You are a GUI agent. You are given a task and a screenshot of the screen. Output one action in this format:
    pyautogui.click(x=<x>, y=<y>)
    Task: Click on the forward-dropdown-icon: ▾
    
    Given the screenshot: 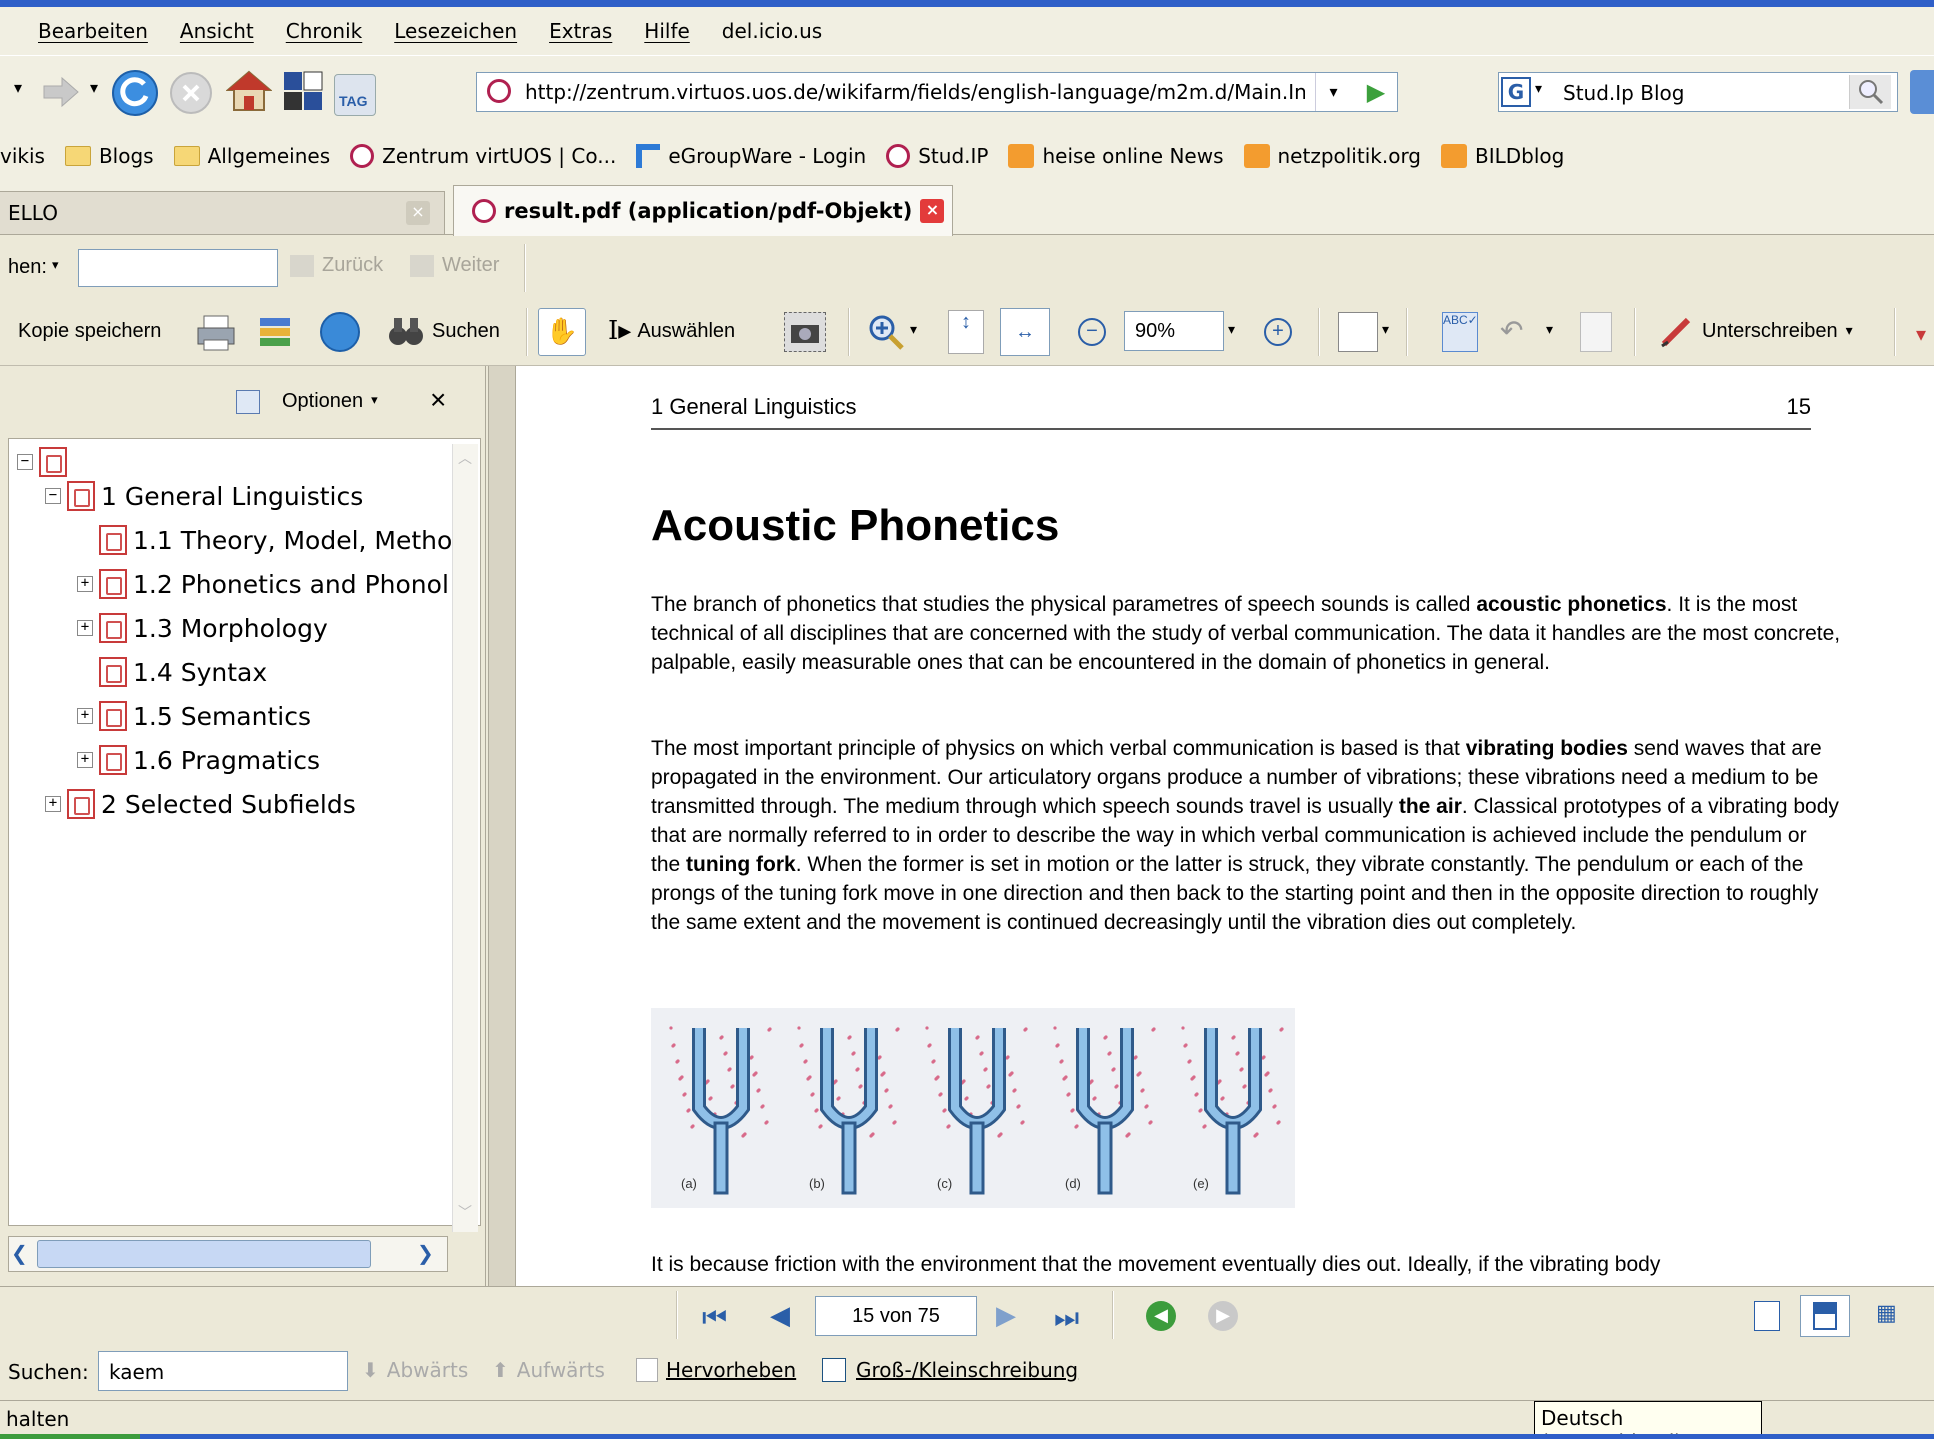 What is the action you would take?
    pyautogui.click(x=94, y=87)
    